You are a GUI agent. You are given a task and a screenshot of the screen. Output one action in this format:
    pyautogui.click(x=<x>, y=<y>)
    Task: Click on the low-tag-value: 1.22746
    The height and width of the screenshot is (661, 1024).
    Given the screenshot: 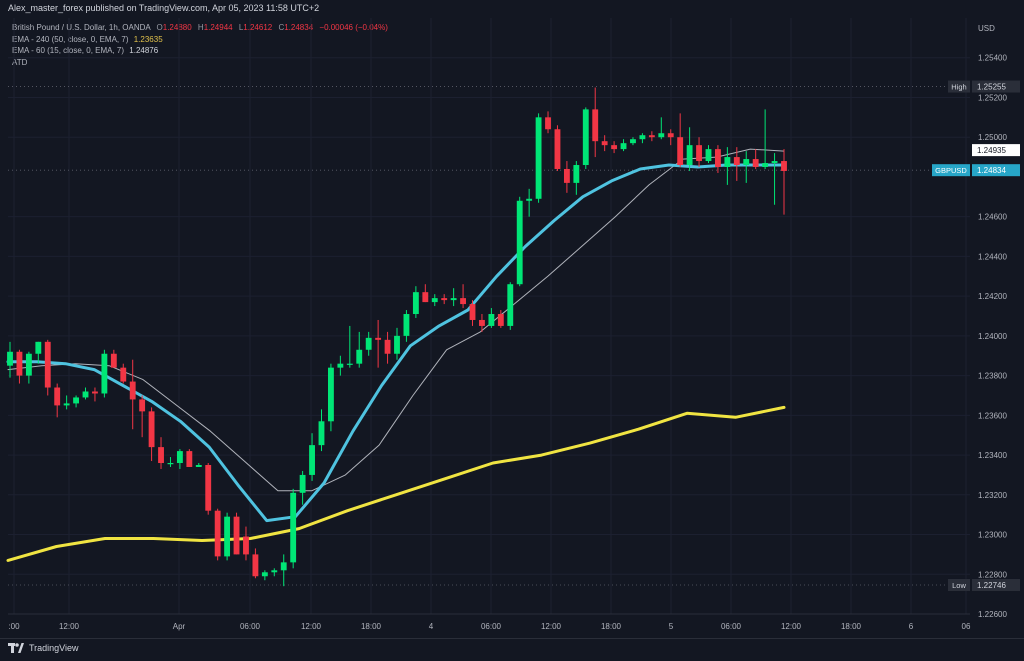 What is the action you would take?
    pyautogui.click(x=991, y=585)
    